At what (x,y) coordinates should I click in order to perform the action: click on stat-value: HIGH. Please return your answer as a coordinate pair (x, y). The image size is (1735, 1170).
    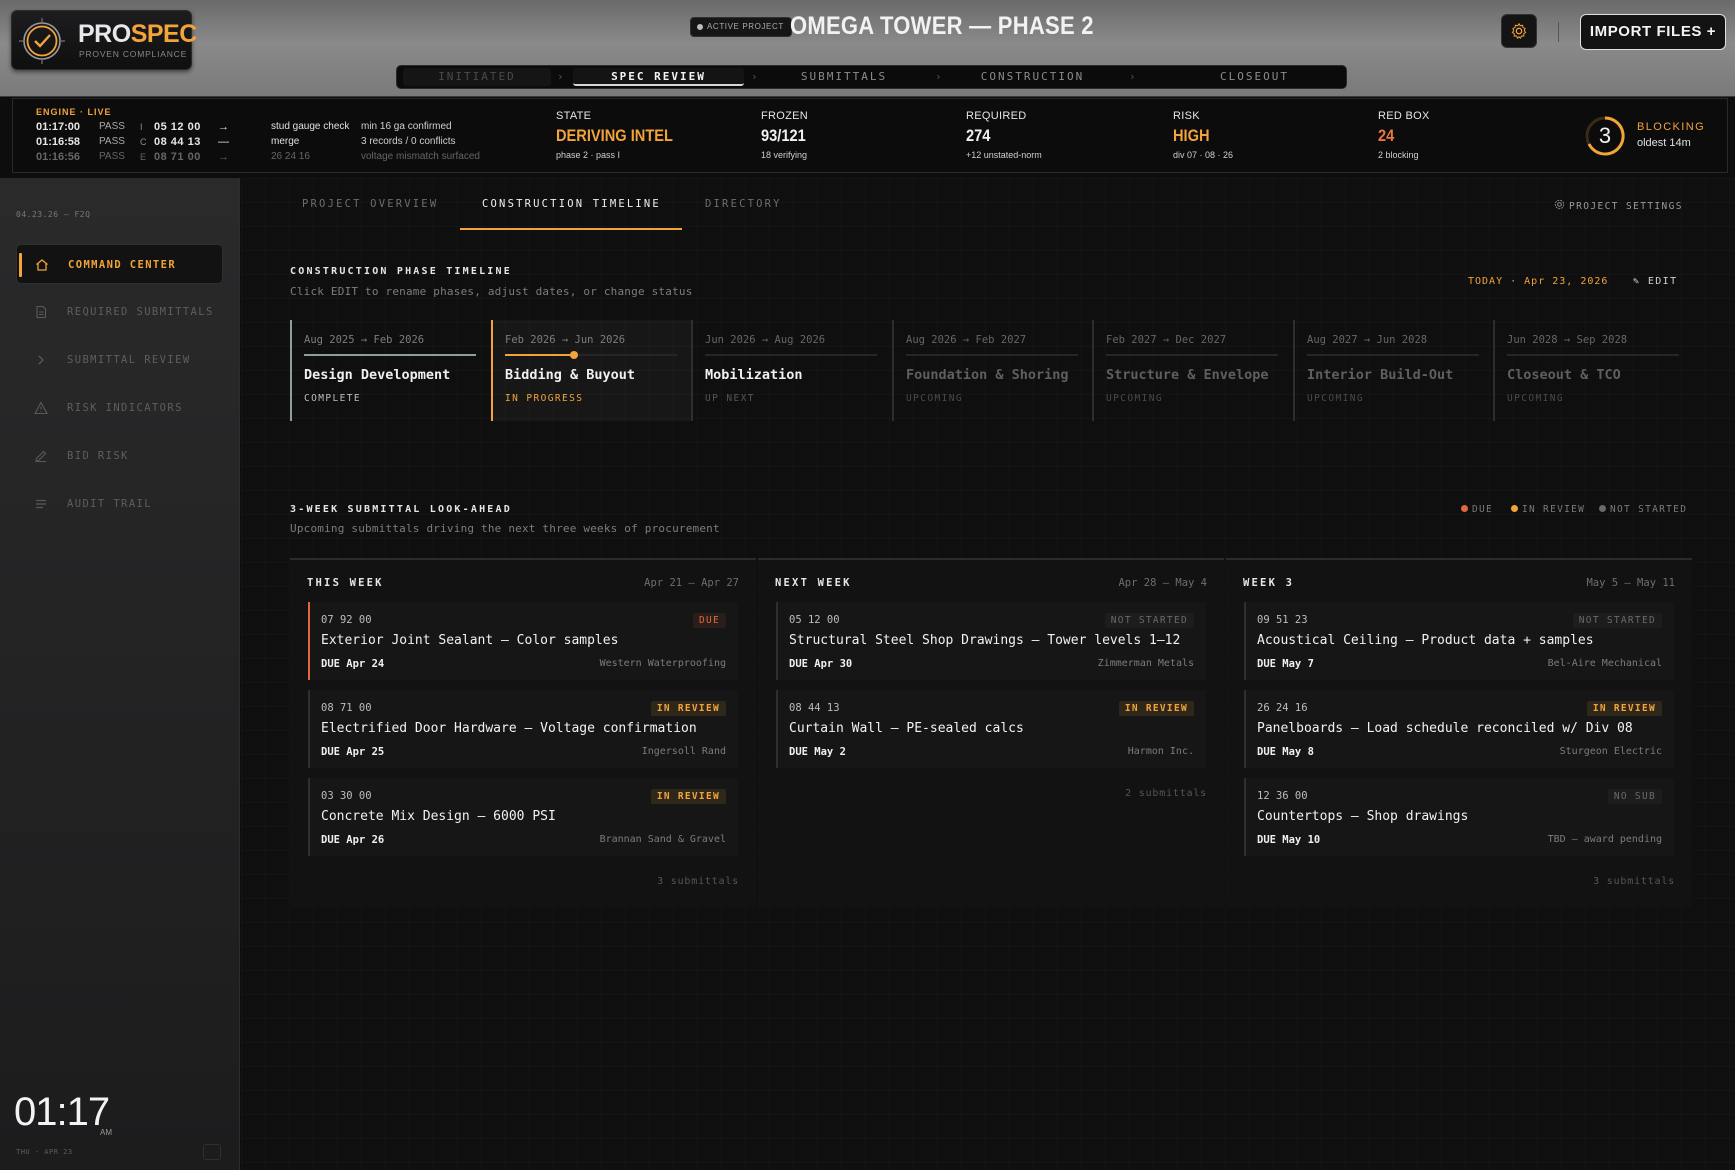
    Looking at the image, I should click on (1191, 135).